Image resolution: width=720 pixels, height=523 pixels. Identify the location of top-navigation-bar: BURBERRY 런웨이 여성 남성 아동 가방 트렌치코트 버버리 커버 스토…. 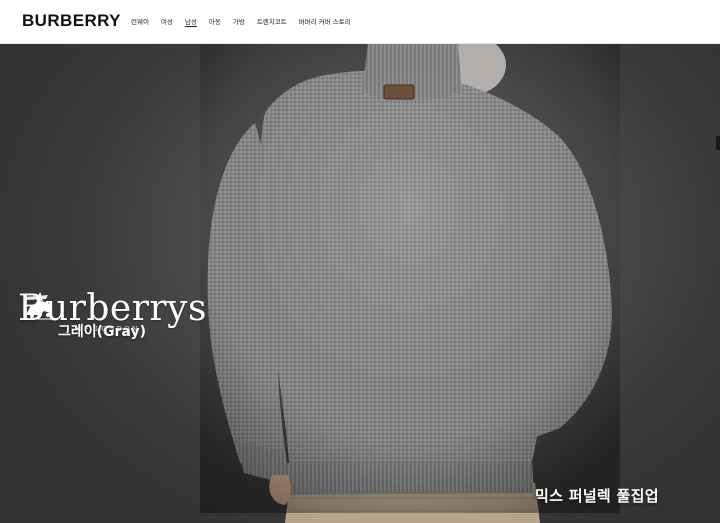
(360, 22).